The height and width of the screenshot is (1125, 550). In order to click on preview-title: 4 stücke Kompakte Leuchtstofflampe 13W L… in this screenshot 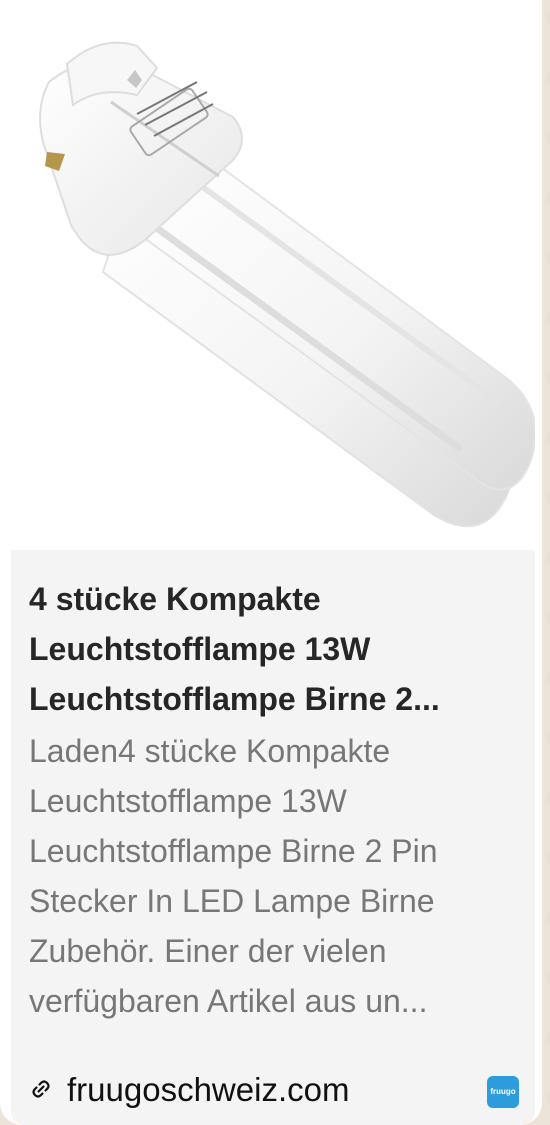, I will do `click(275, 649)`.